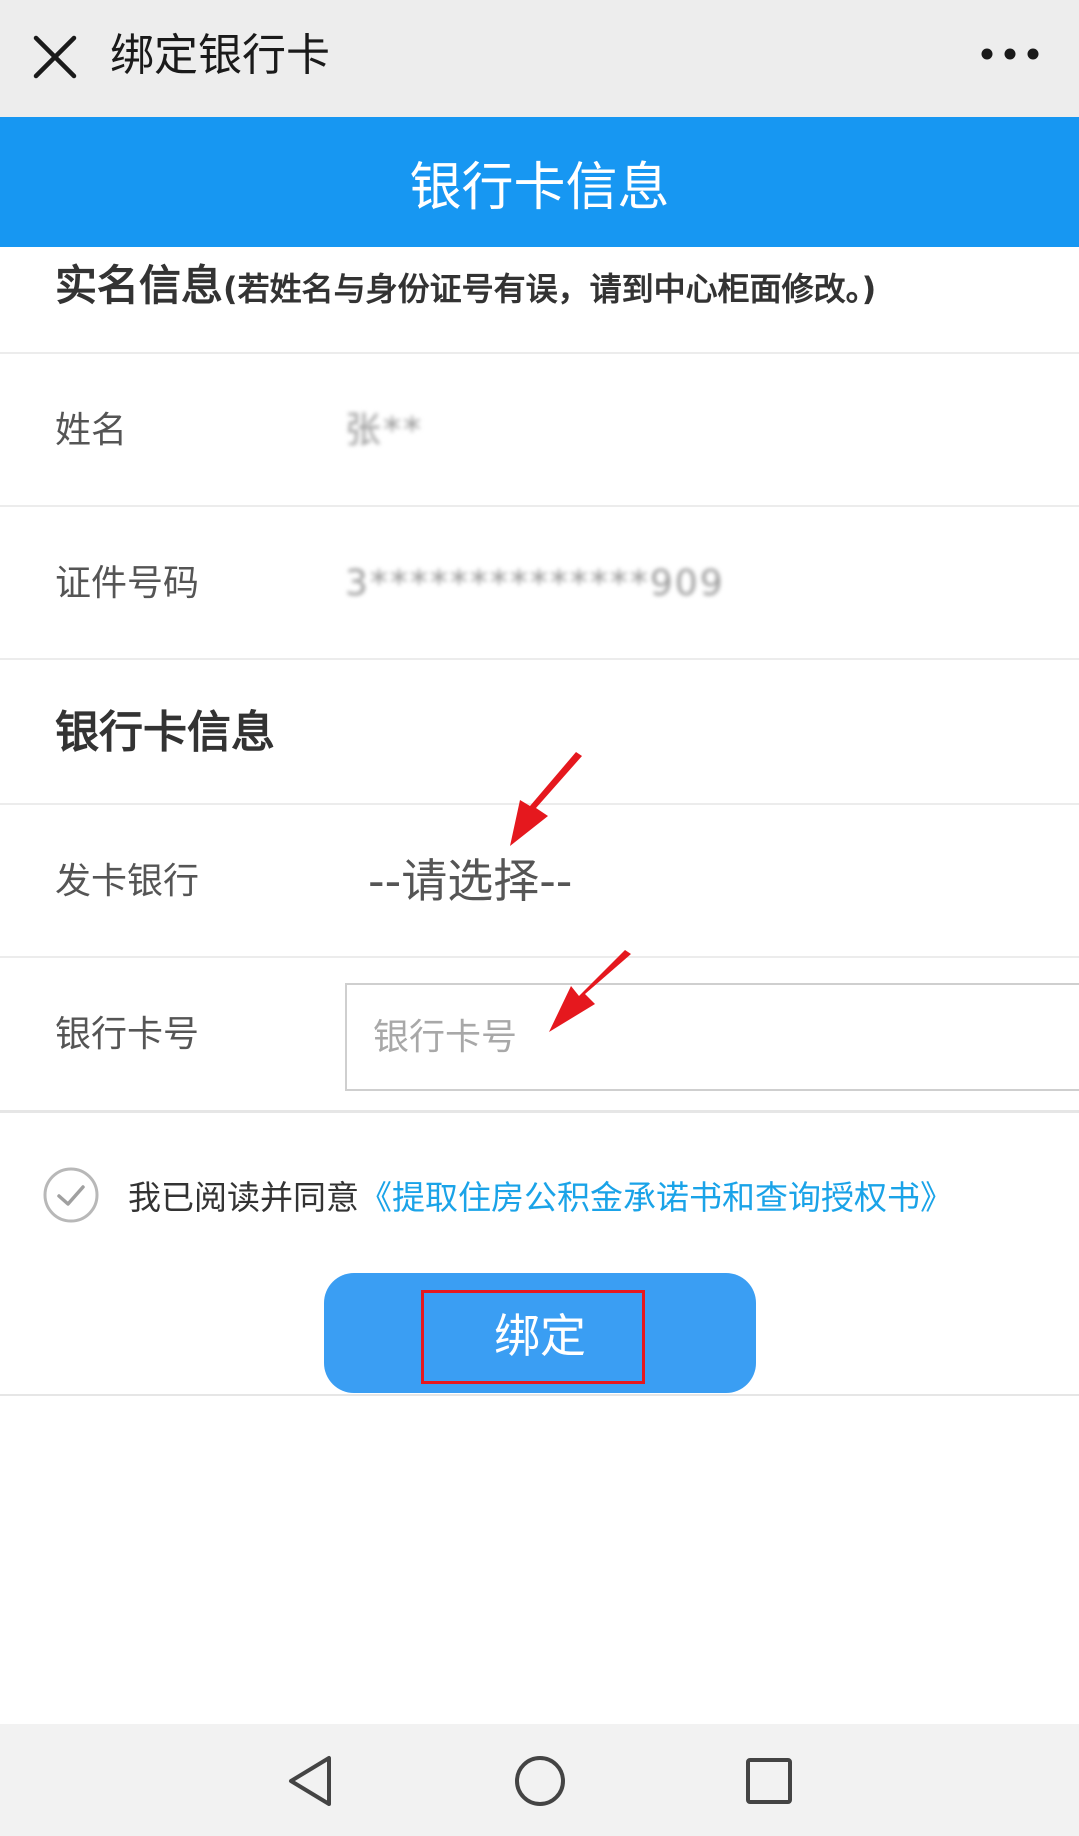 This screenshot has width=1079, height=1836. Describe the element at coordinates (139, 285) in the screenshot. I see `notice-title: 实名信息` at that location.